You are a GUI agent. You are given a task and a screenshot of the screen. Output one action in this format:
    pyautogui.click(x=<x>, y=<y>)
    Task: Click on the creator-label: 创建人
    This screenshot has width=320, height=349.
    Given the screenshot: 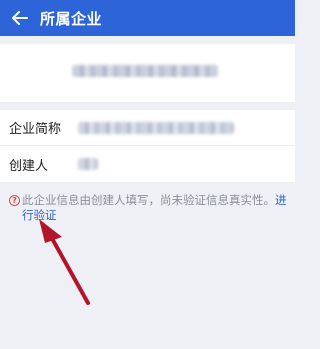 What is the action you would take?
    pyautogui.click(x=29, y=166)
    